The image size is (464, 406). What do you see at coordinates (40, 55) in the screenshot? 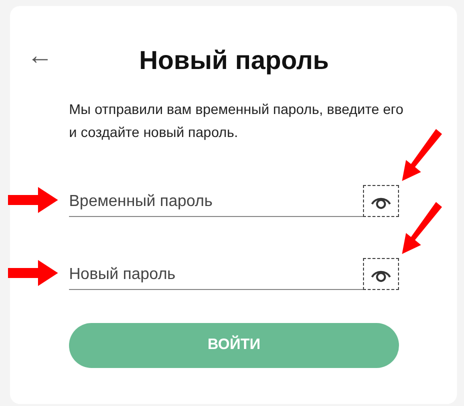
I see `back-button: ←` at bounding box center [40, 55].